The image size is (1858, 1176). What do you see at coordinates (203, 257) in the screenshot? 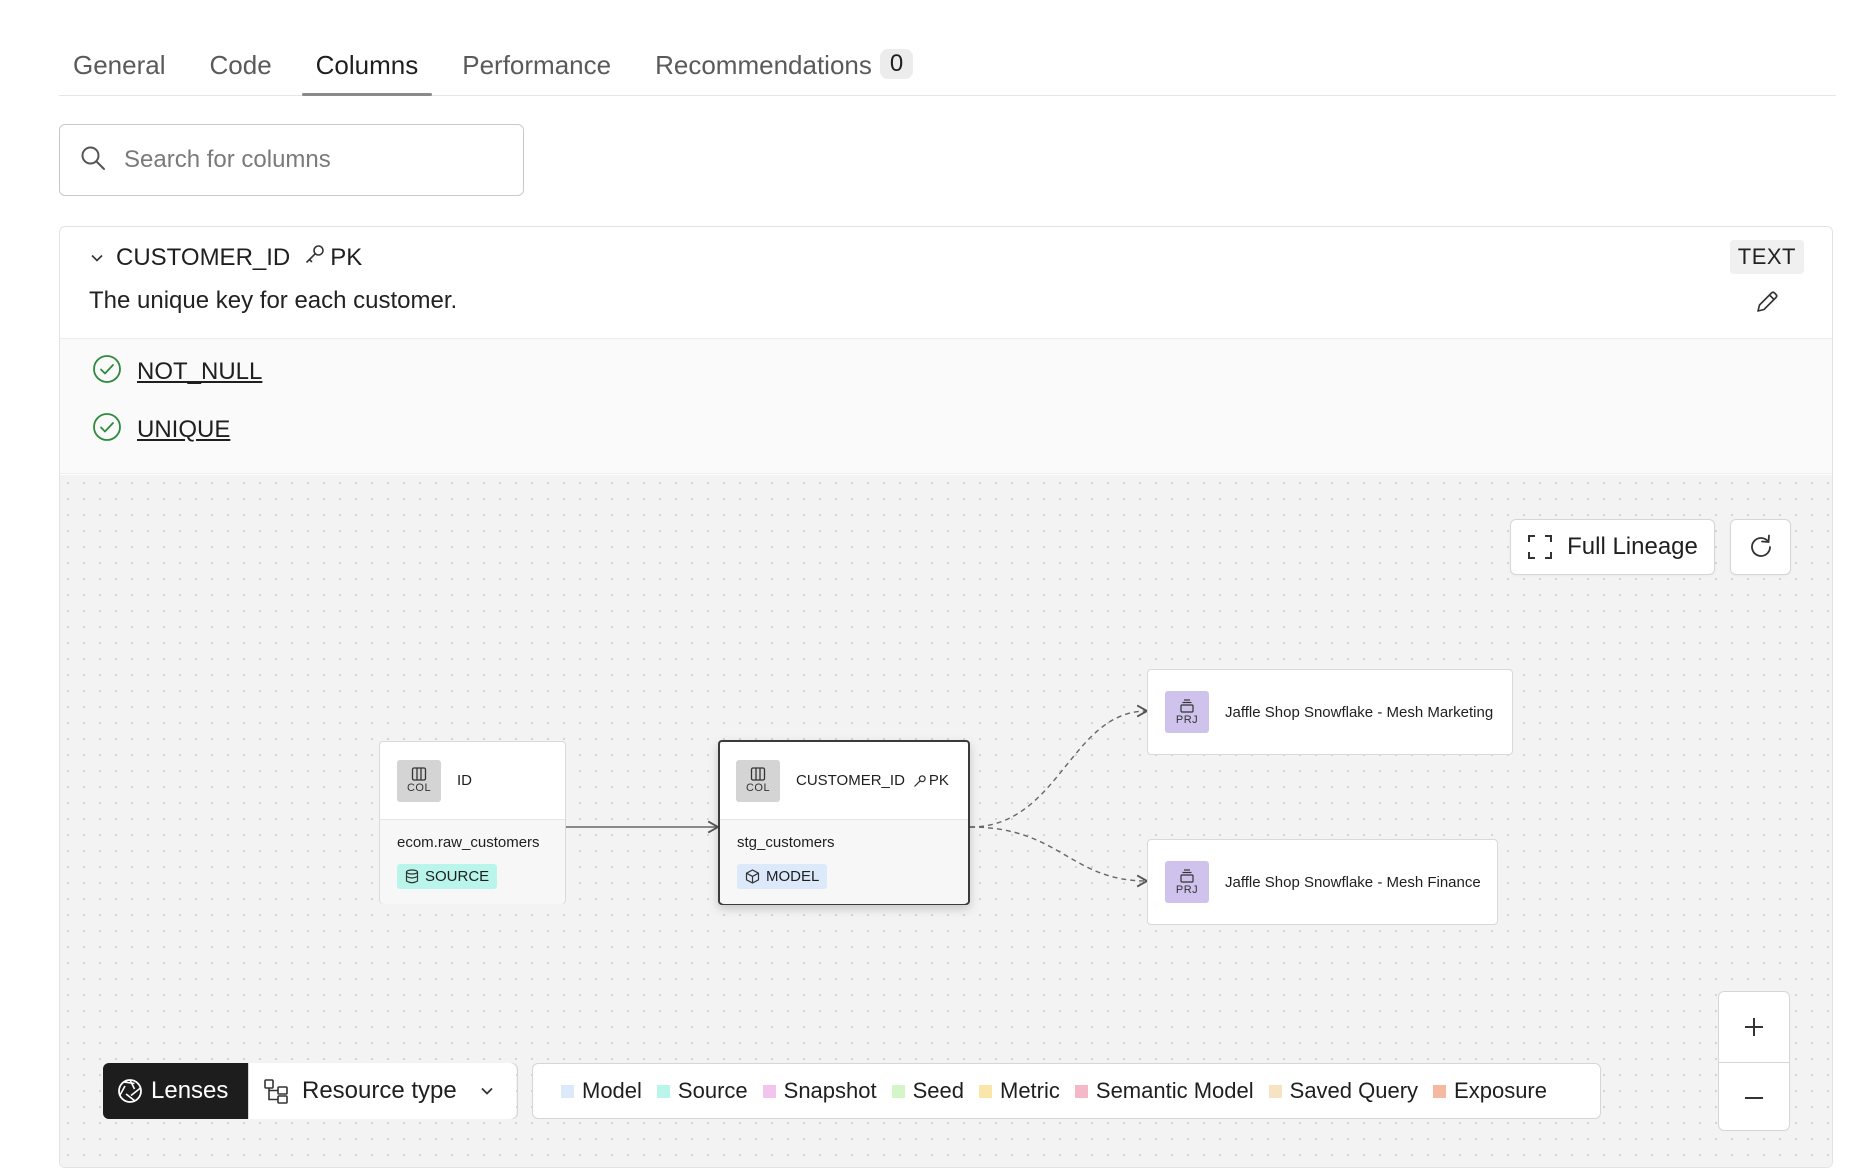
I see `column-name: CUSTOMER_ID` at bounding box center [203, 257].